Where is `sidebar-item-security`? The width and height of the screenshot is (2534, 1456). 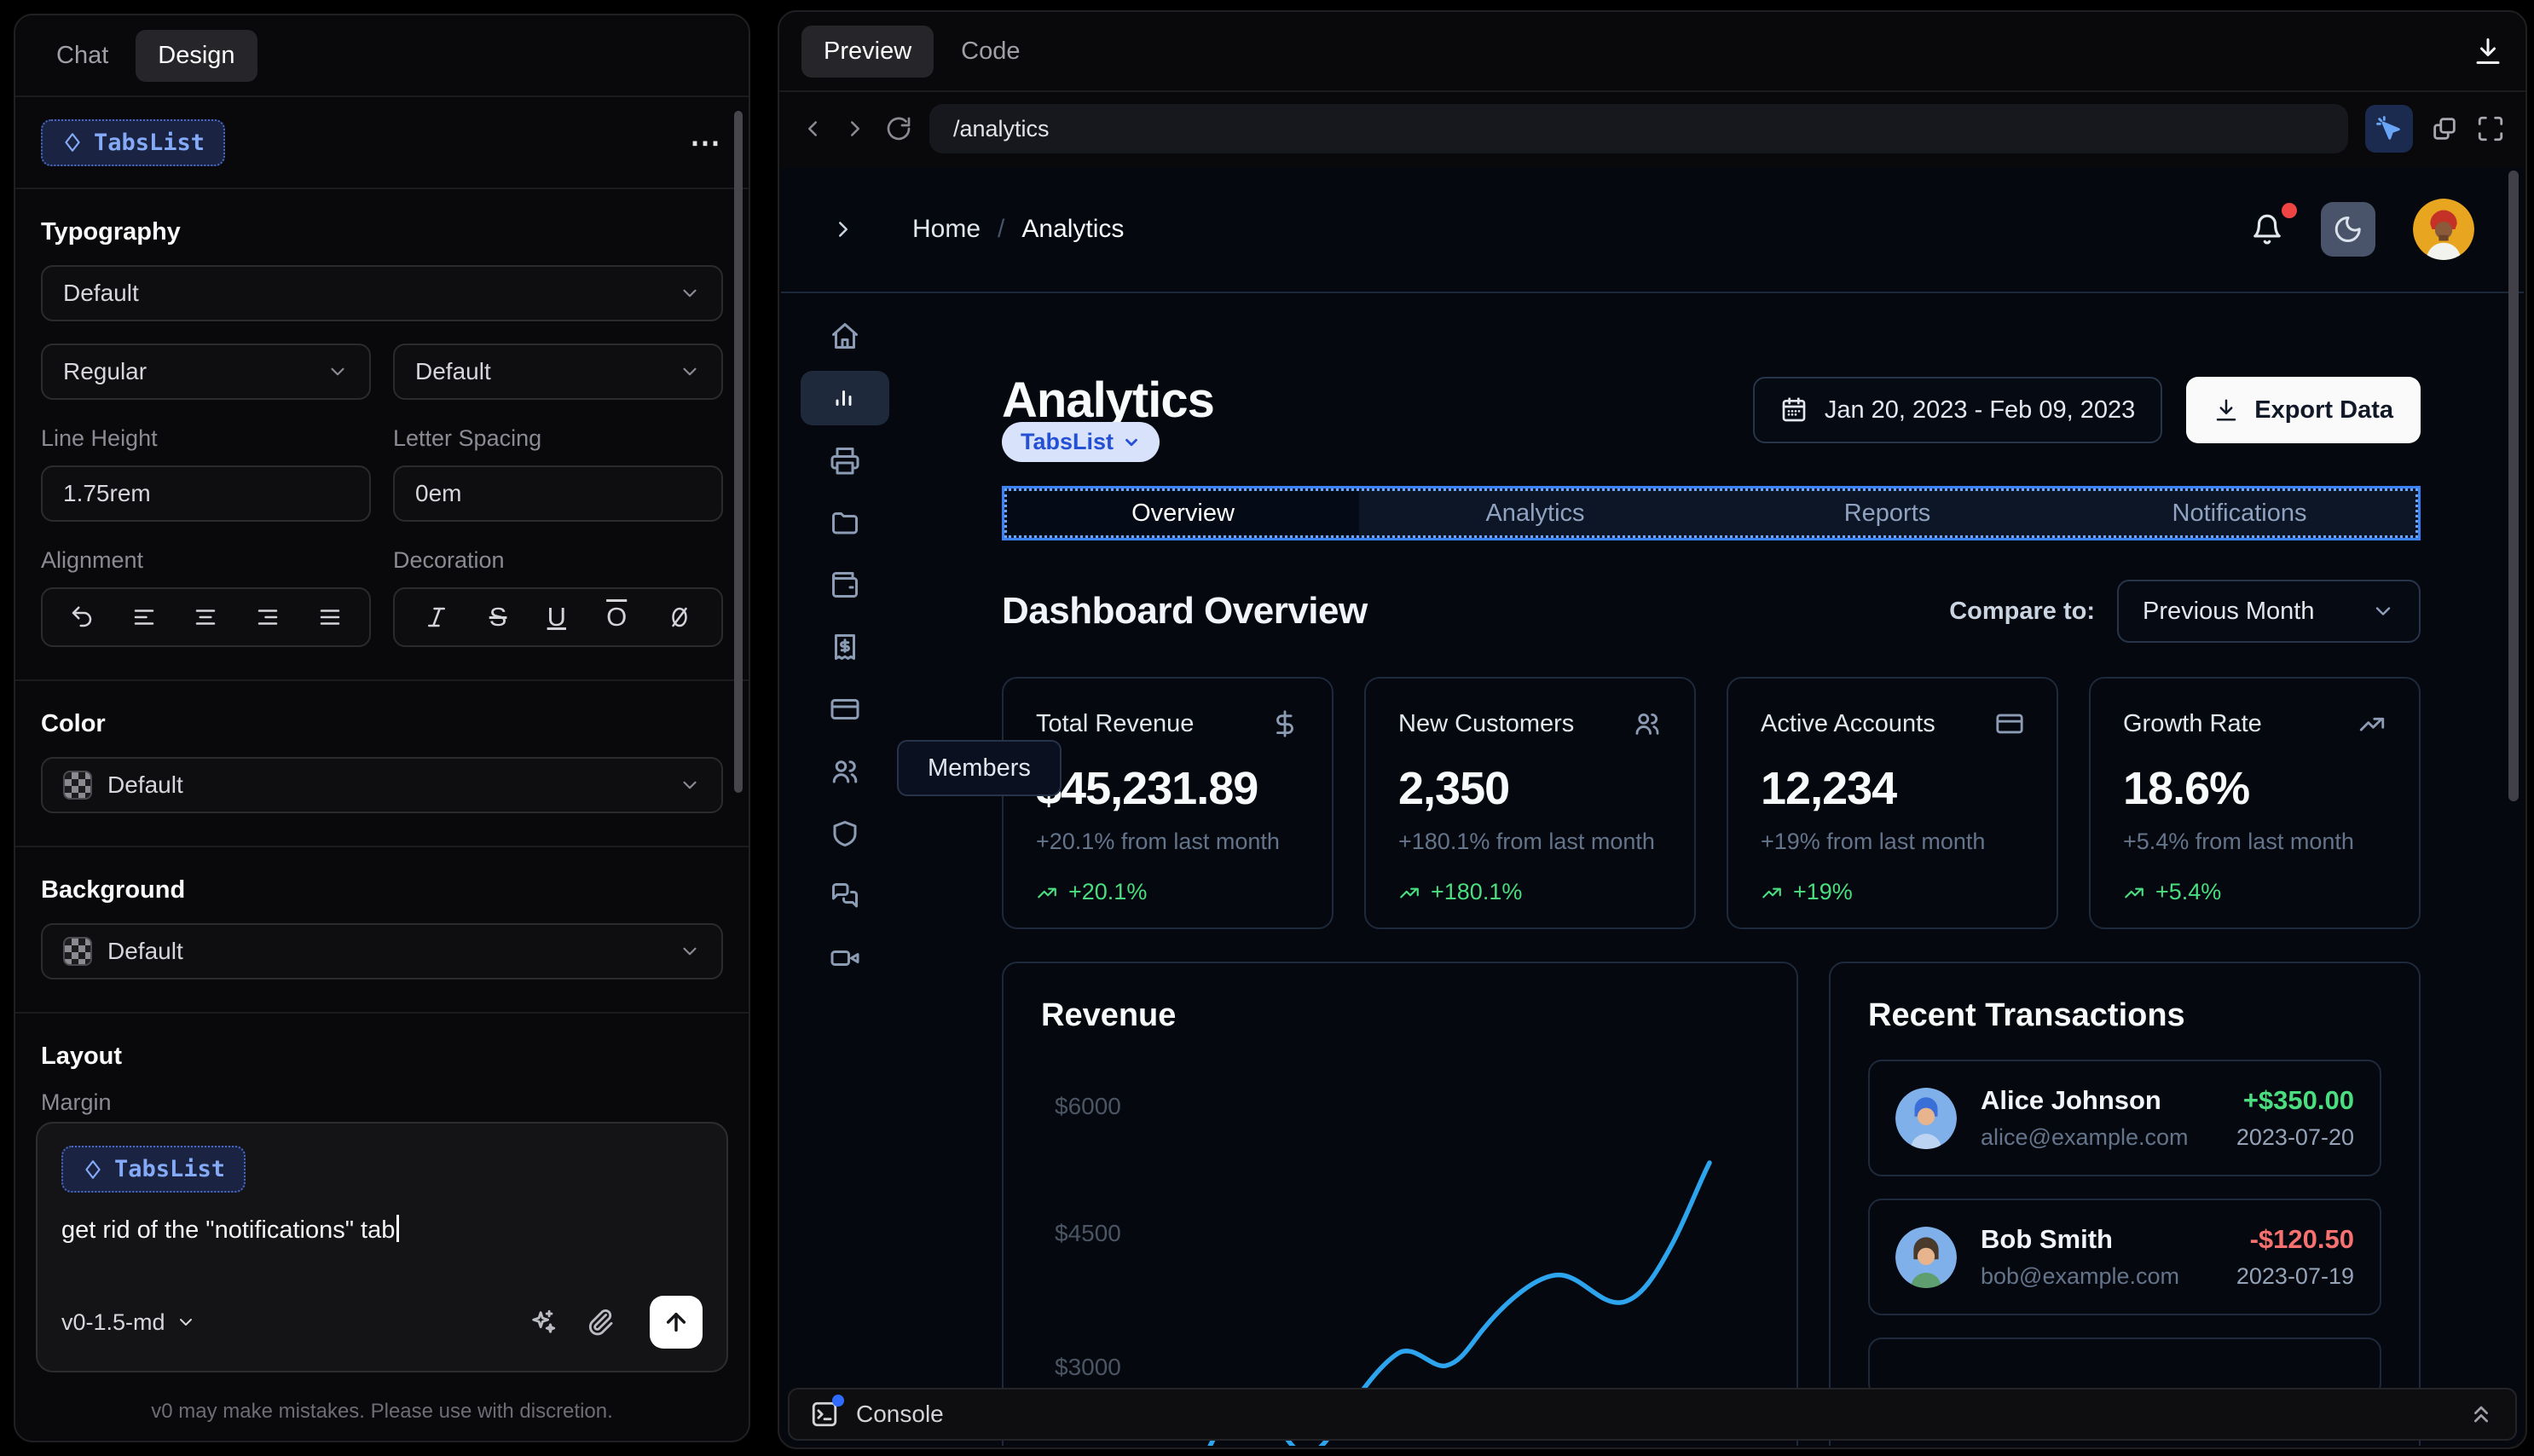 sidebar-item-security is located at coordinates (845, 833).